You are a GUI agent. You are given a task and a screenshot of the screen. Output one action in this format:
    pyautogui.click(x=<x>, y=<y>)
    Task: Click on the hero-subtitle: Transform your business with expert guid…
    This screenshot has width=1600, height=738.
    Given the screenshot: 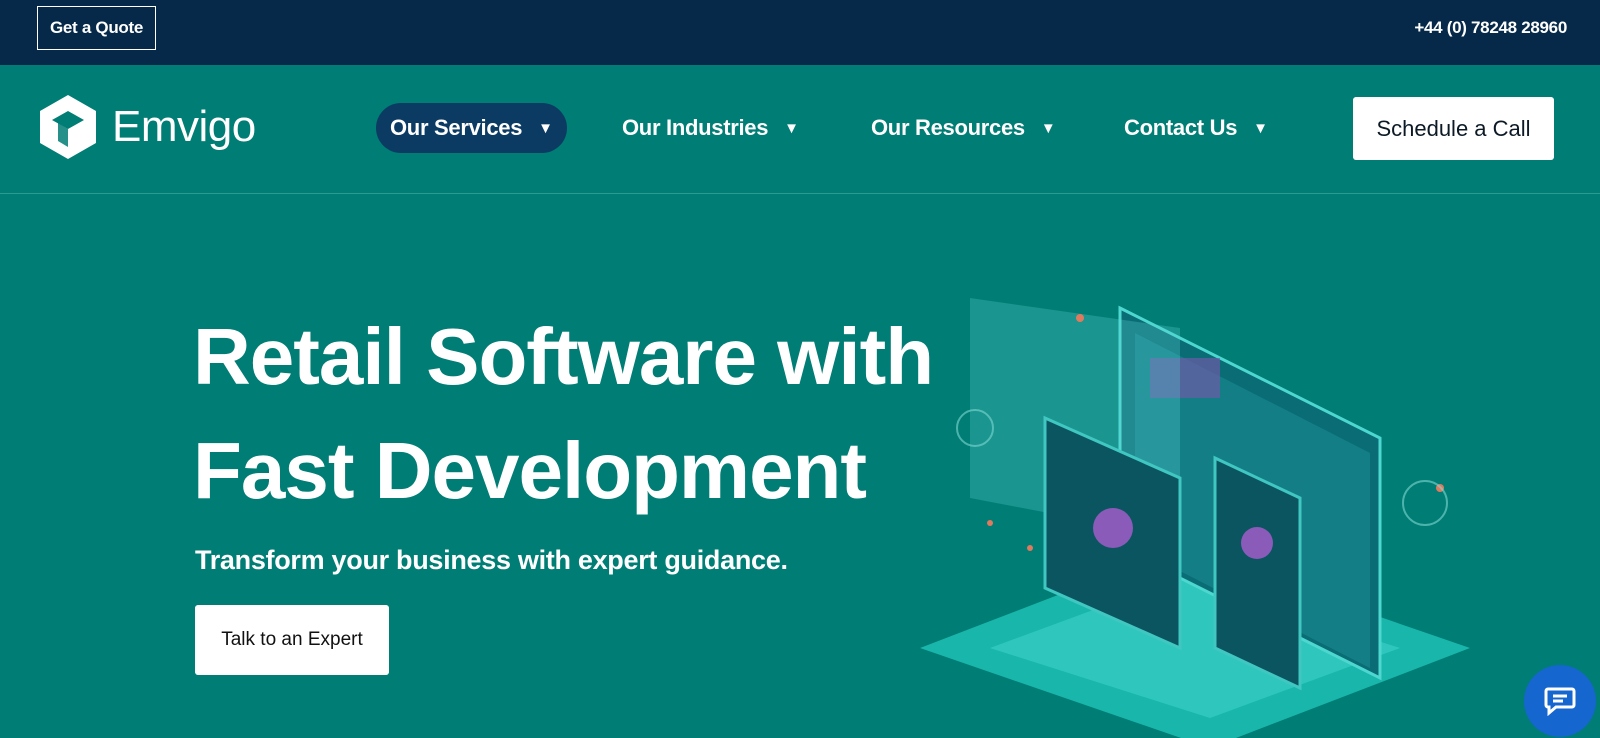 What is the action you would take?
    pyautogui.click(x=491, y=560)
    